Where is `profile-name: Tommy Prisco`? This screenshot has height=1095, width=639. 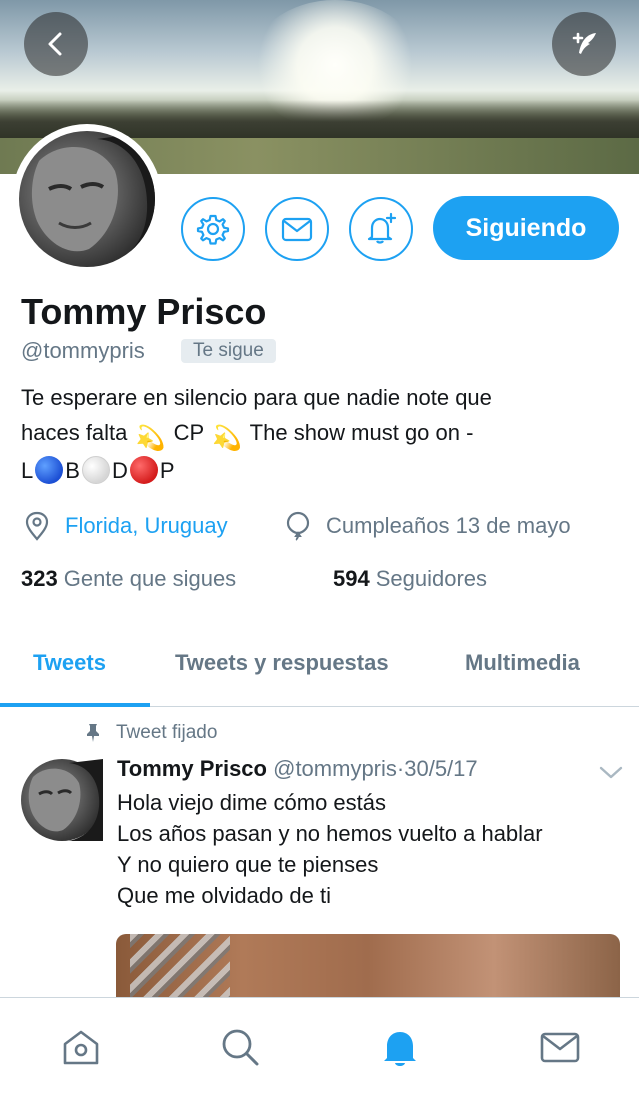 profile-name: Tommy Prisco is located at coordinates (144, 311).